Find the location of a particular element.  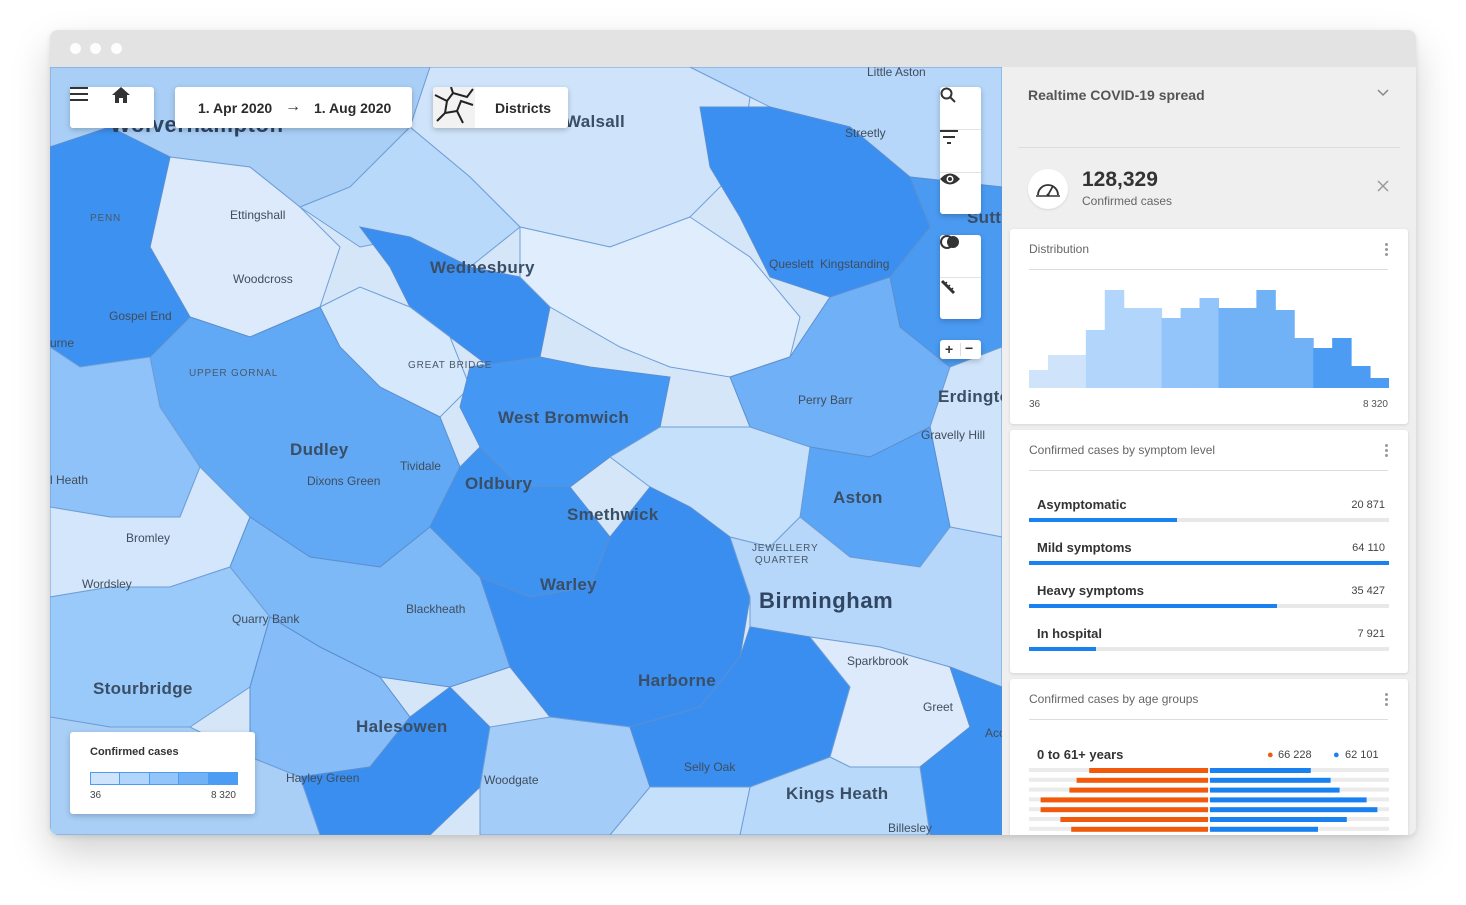

map-label-stourbridge: Stourbridge is located at coordinates (143, 688).